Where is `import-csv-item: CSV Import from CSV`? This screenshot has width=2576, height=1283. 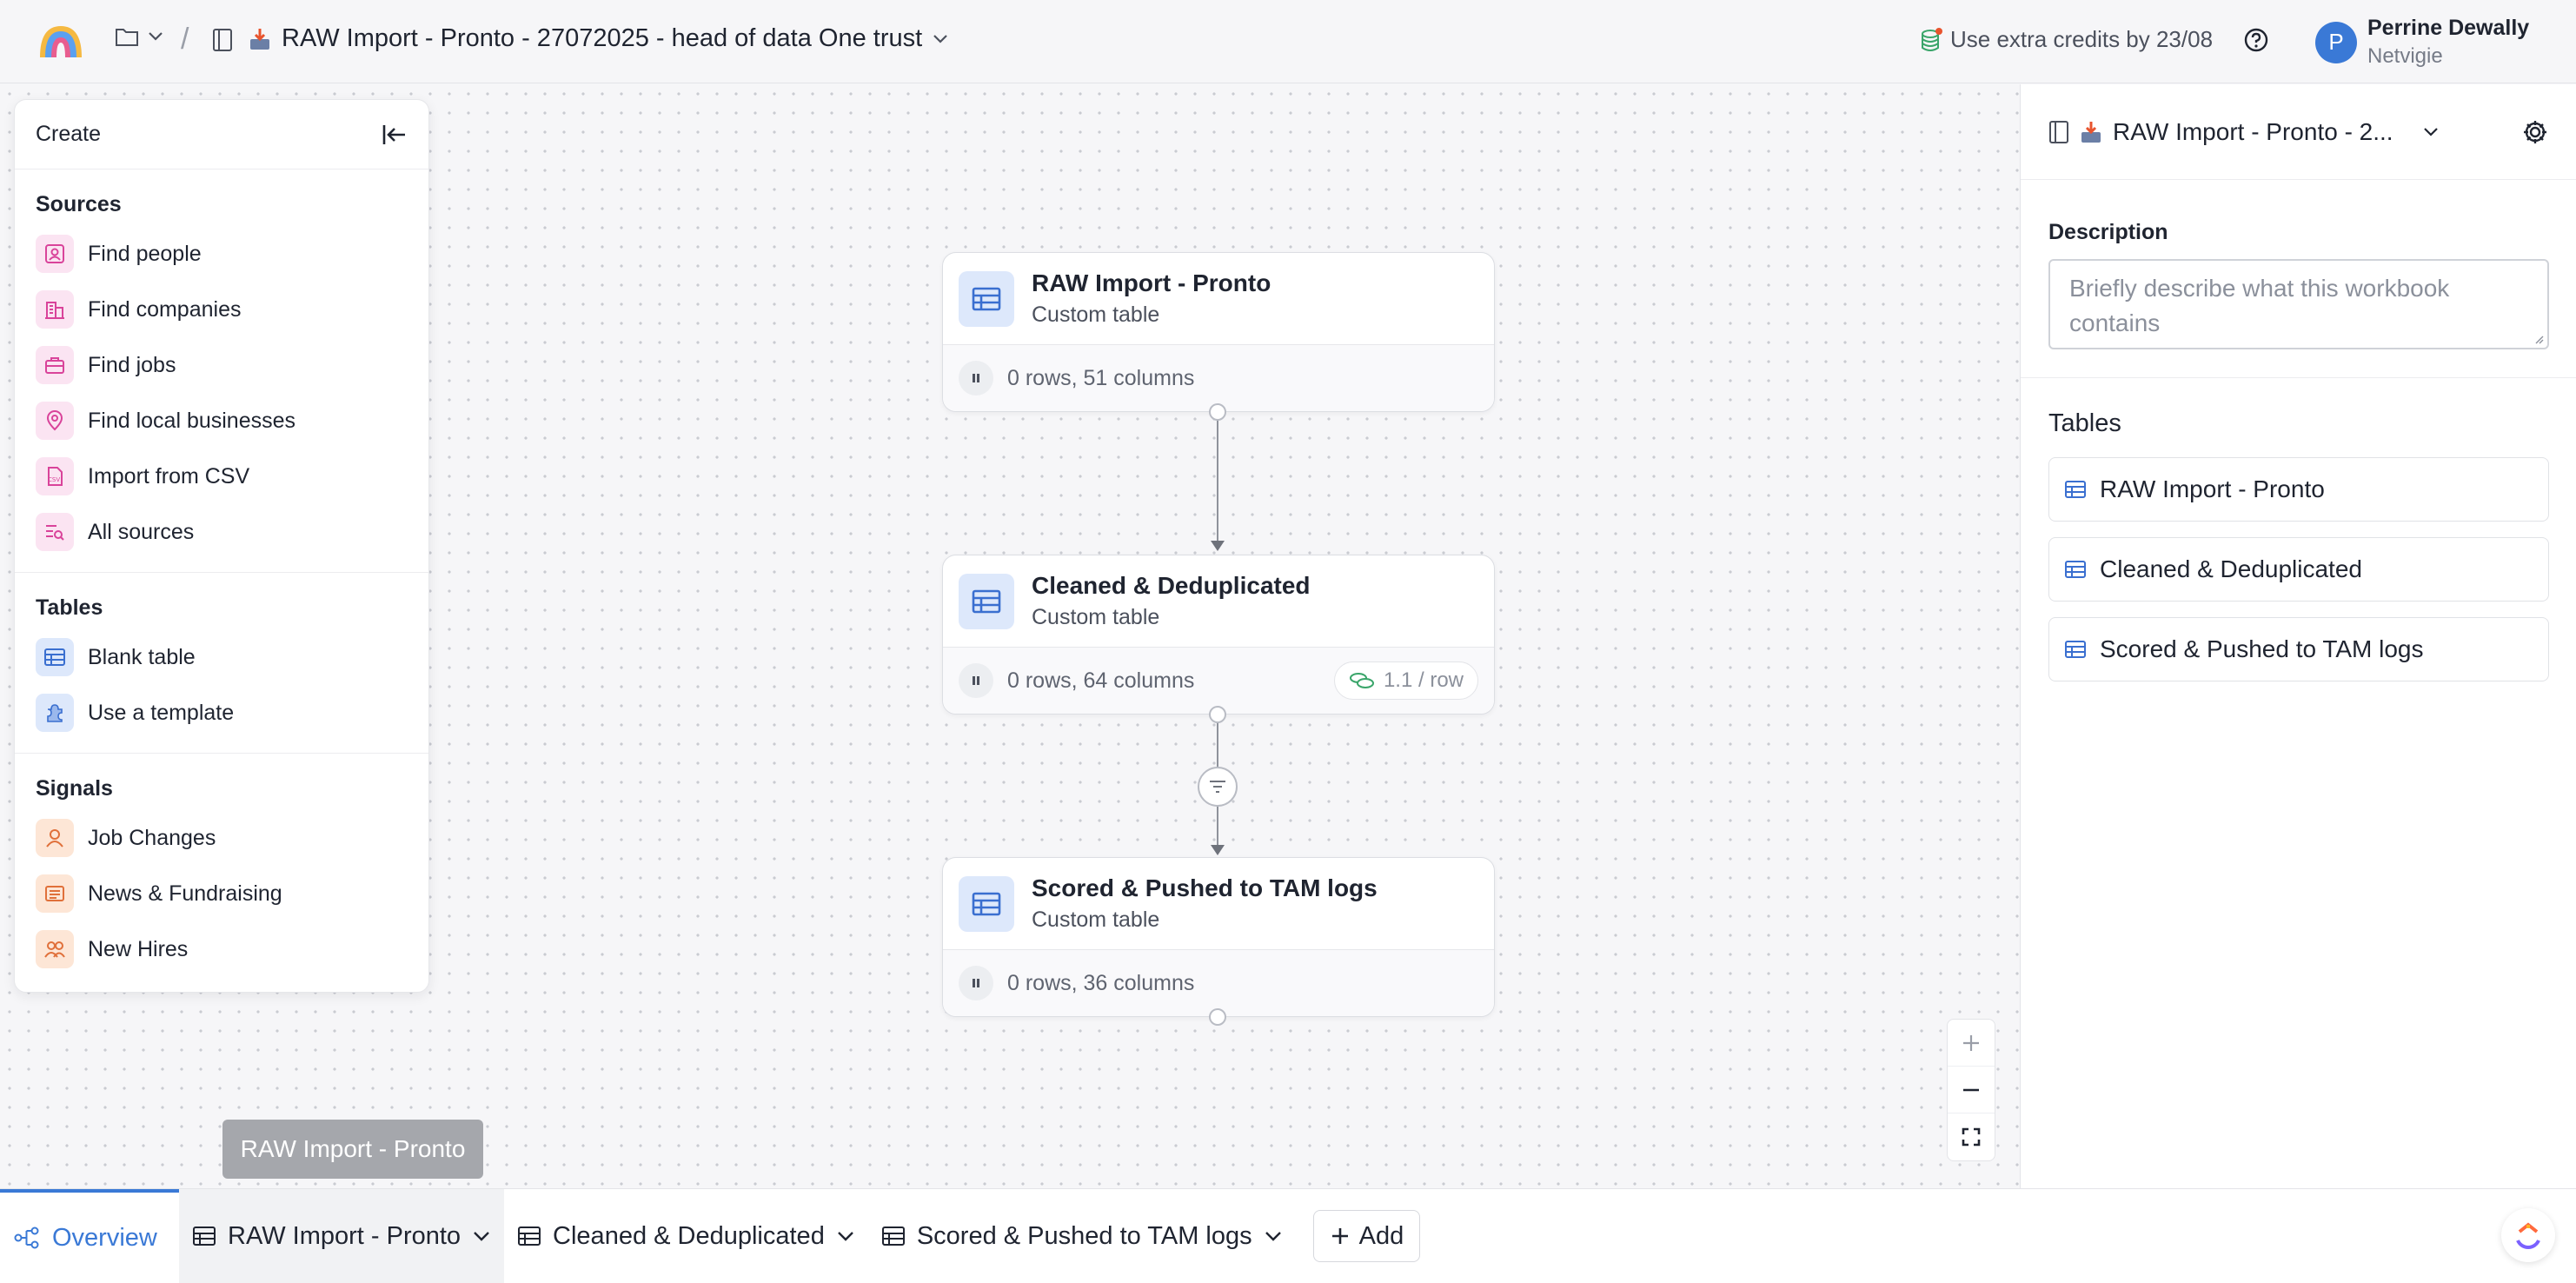 import-csv-item: CSV Import from CSV is located at coordinates (222, 476).